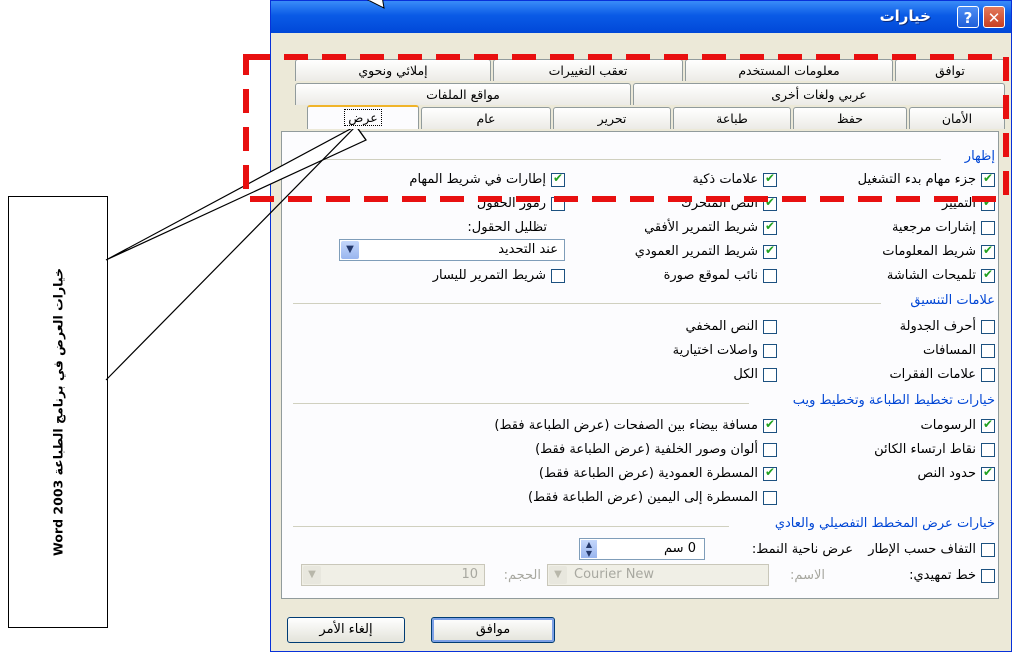  I want to click on caption-box: خيارات العرض في برنامج الطباعة Word 2003, so click(58, 412).